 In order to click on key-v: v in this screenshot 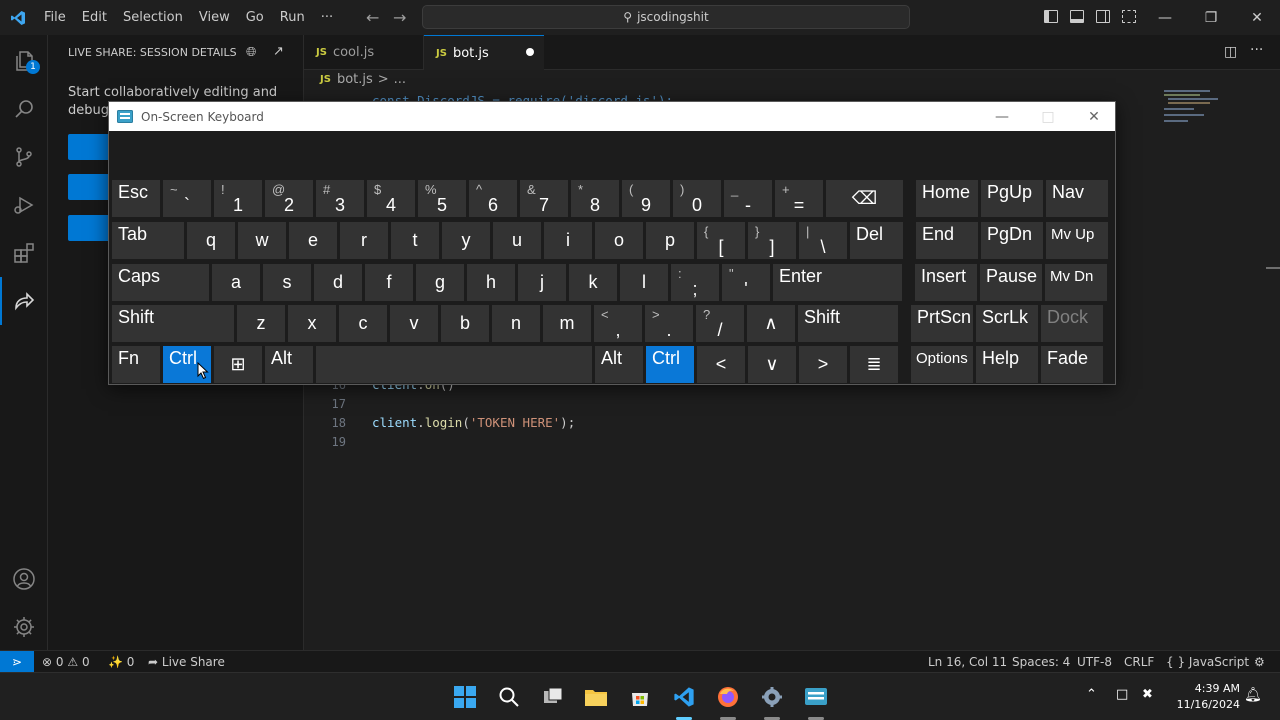, I will do `click(414, 323)`.